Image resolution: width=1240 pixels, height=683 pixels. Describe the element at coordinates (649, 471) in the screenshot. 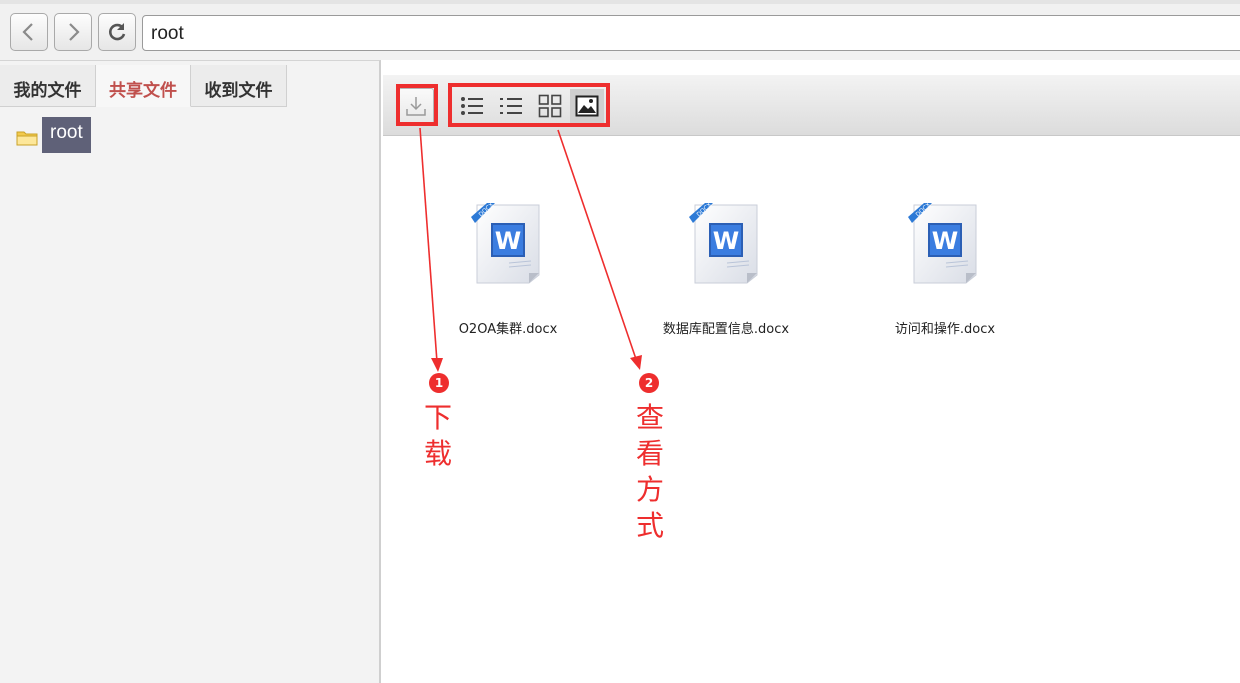

I see `annotation-label-2: 查看方式` at that location.